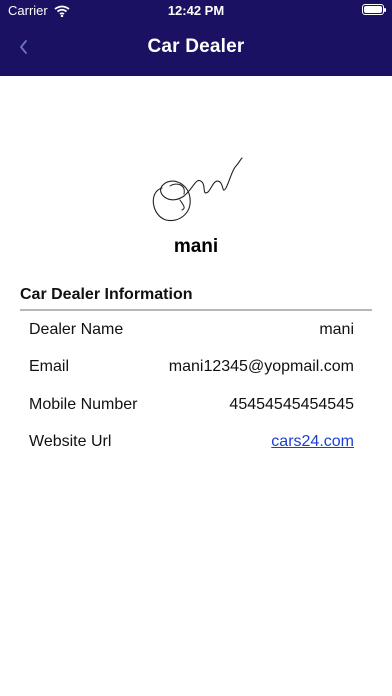  What do you see at coordinates (336, 329) in the screenshot?
I see `info-value: mani` at bounding box center [336, 329].